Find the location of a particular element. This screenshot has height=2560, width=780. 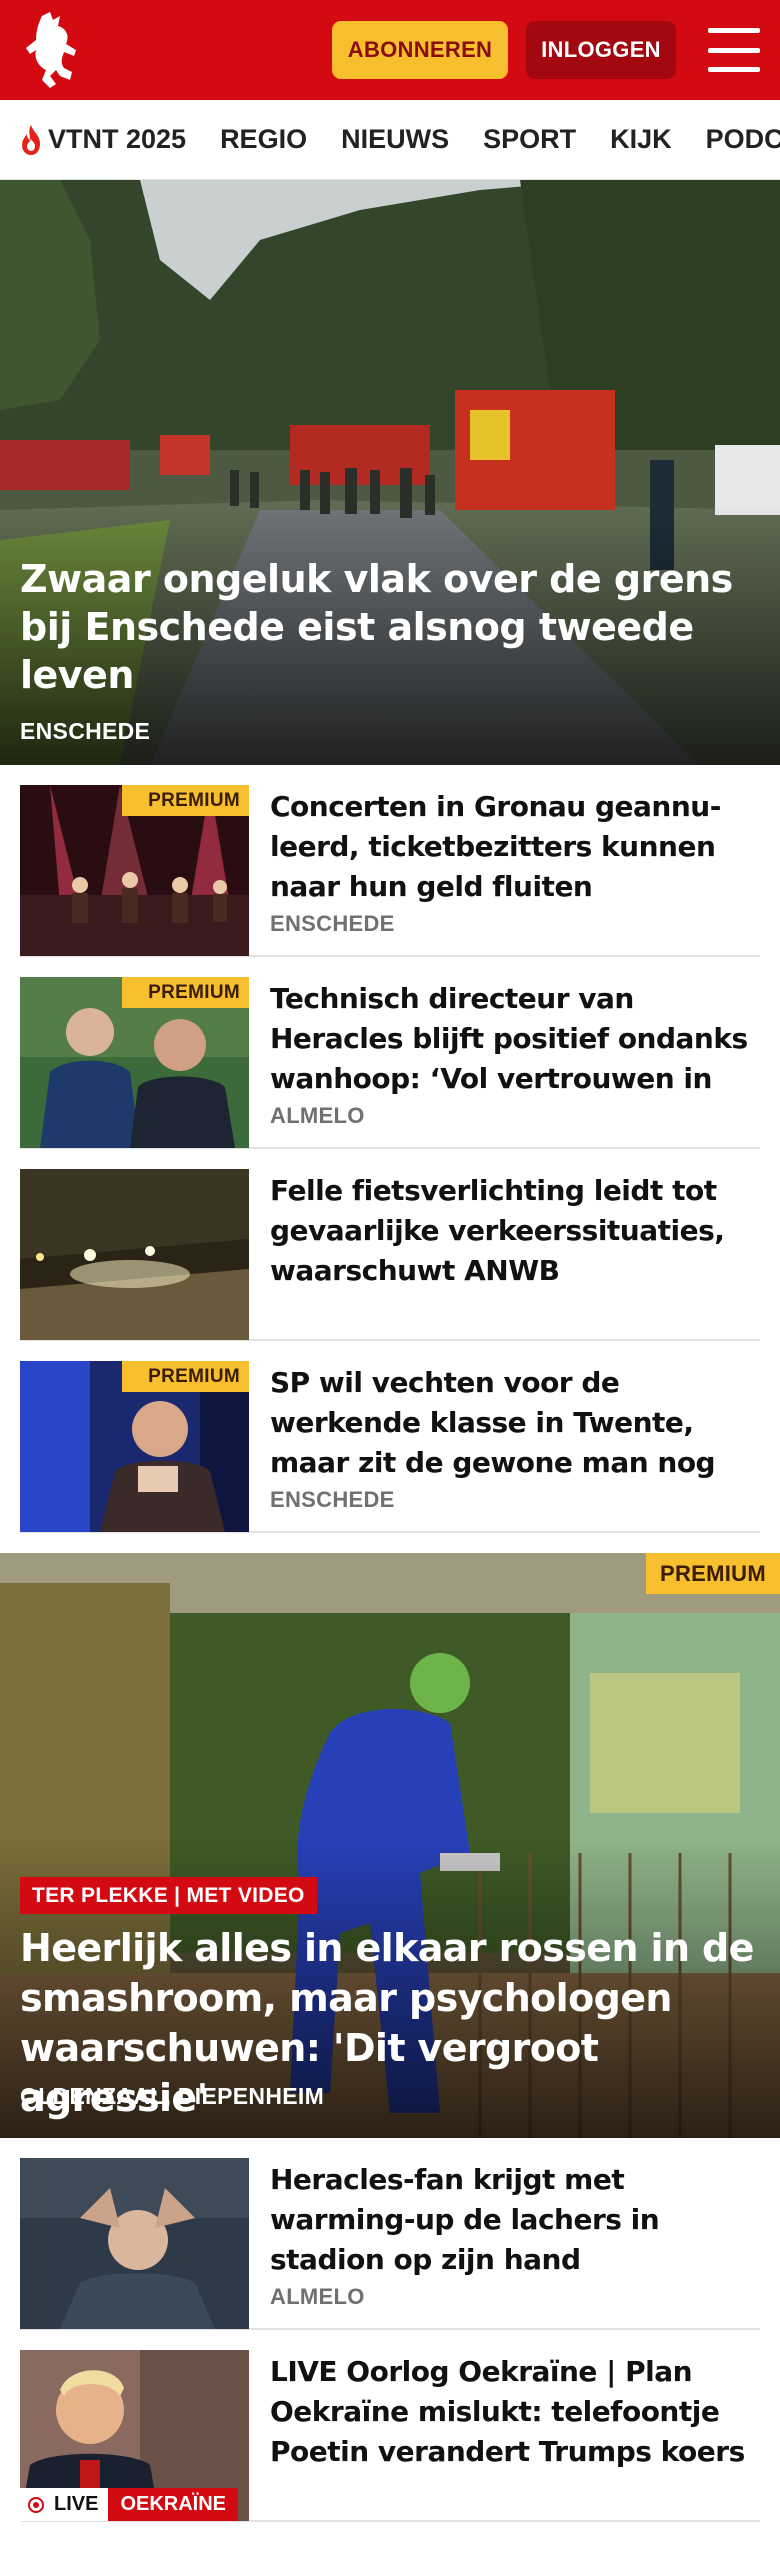

topic-label: OEKRAÏNE is located at coordinates (173, 2504).